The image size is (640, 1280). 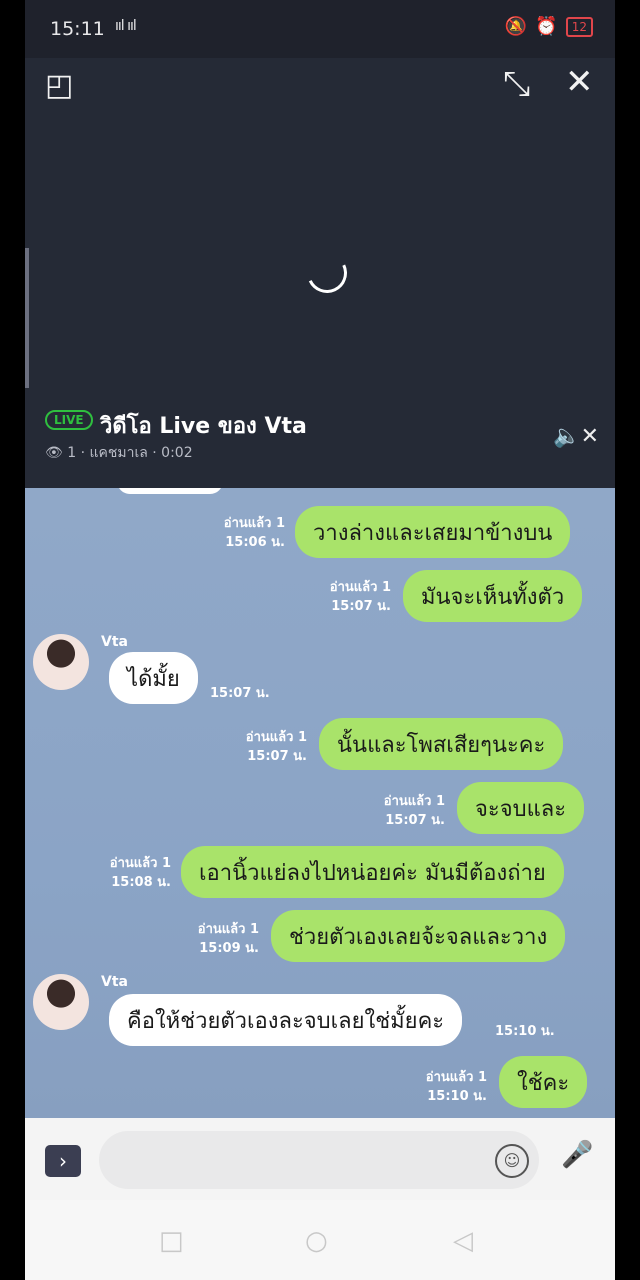 What do you see at coordinates (119, 453) in the screenshot?
I see `video-meta: 👁 1 · แคชมาเล · 0:02` at bounding box center [119, 453].